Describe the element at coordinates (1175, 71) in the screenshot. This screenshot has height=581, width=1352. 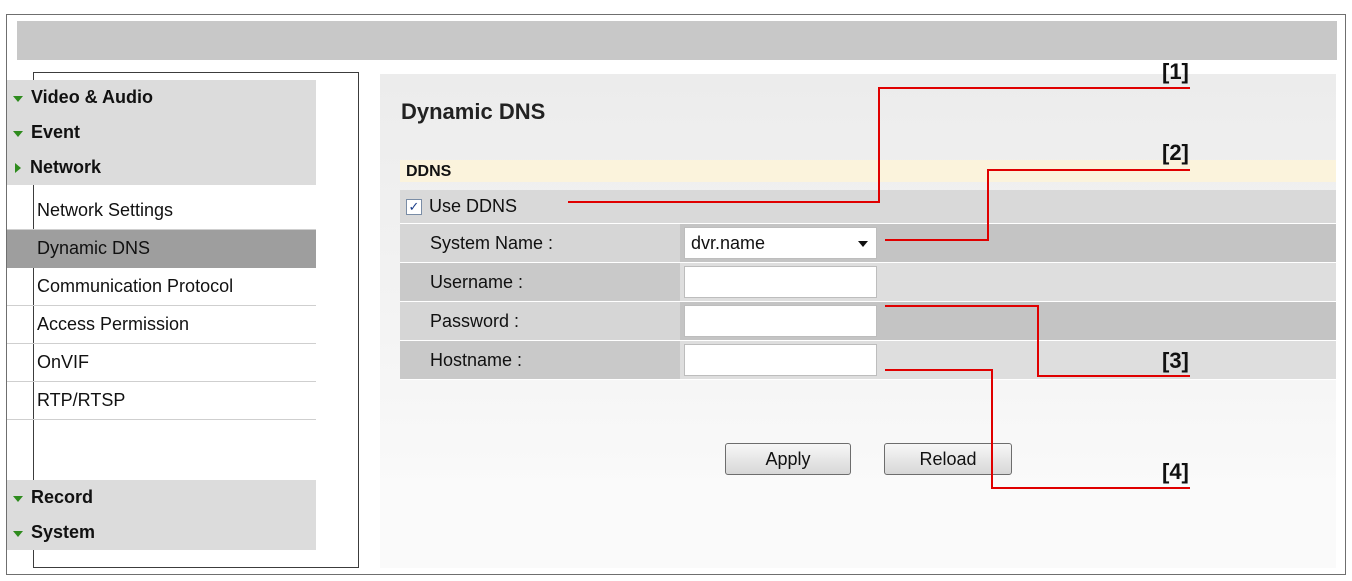
I see `callout-label-1: [1]` at that location.